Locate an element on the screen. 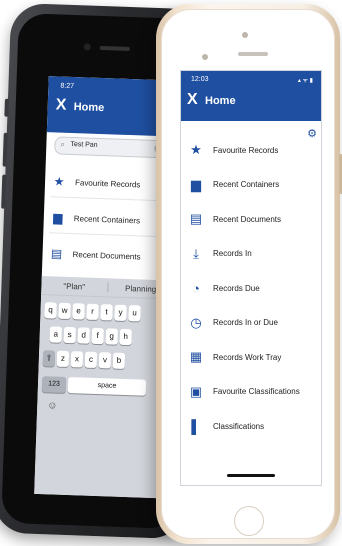 This screenshot has height=546, width=342. key-a: a is located at coordinates (56, 334).